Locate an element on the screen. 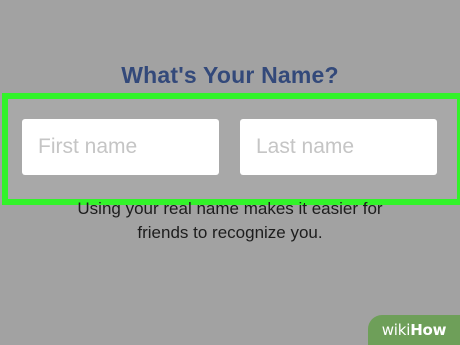  helper-line-2: friends to recognize you. is located at coordinates (230, 232).